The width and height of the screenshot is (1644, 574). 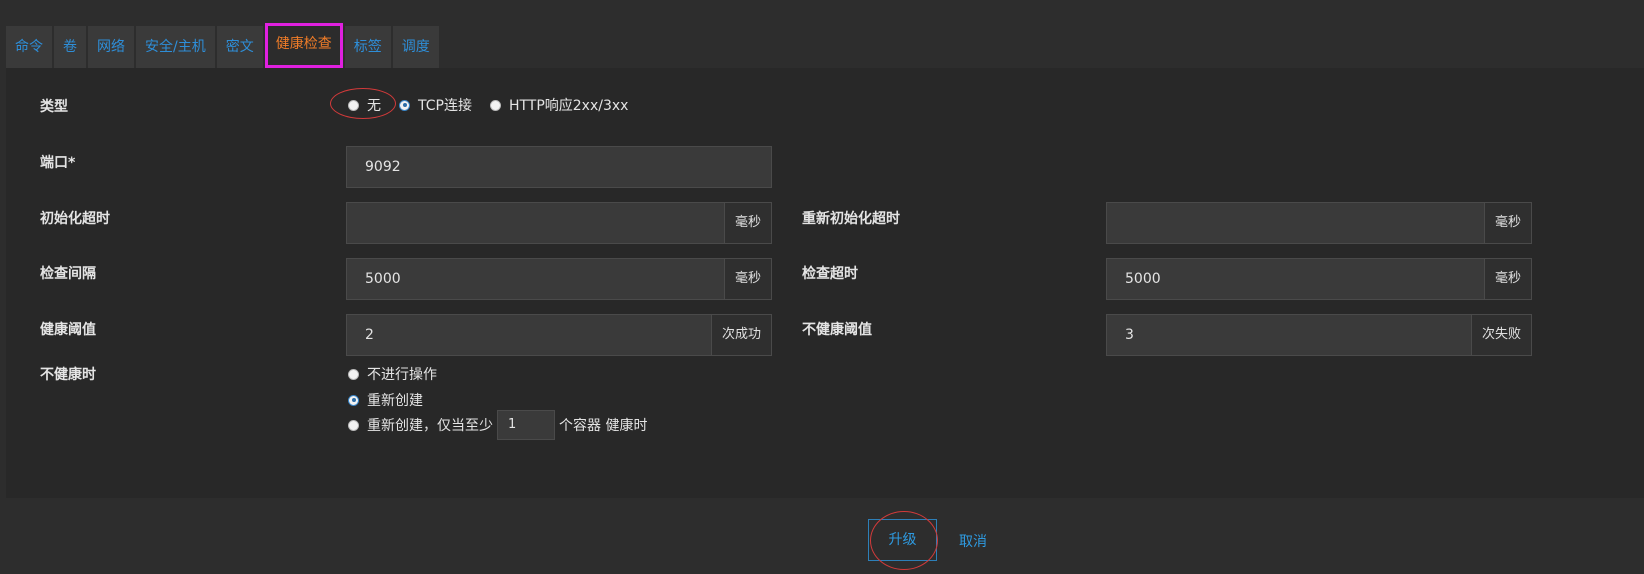 What do you see at coordinates (1289, 335) in the screenshot?
I see `unhealthy-threshold-value: 3` at bounding box center [1289, 335].